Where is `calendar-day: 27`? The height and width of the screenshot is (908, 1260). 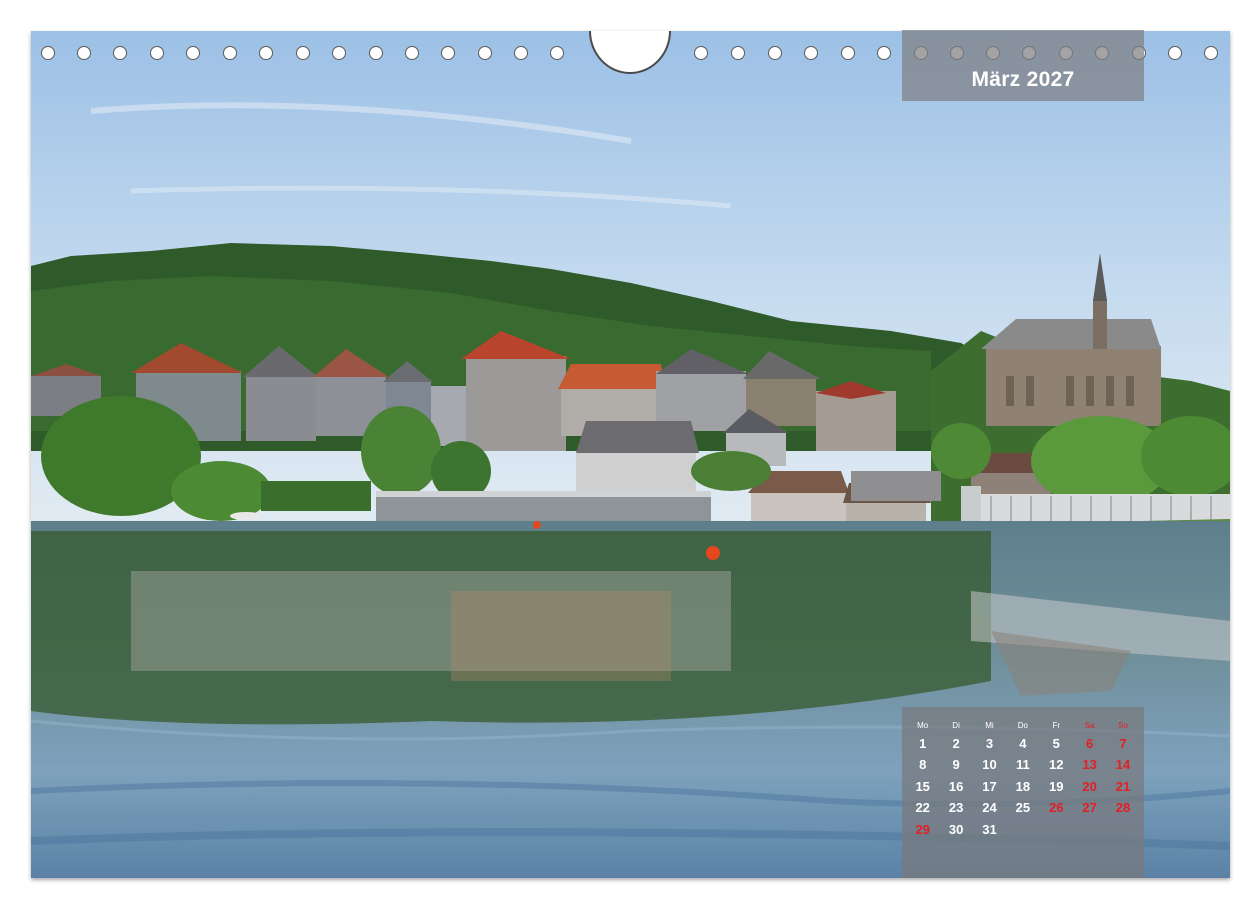
calendar-day: 27 is located at coordinates (1089, 808).